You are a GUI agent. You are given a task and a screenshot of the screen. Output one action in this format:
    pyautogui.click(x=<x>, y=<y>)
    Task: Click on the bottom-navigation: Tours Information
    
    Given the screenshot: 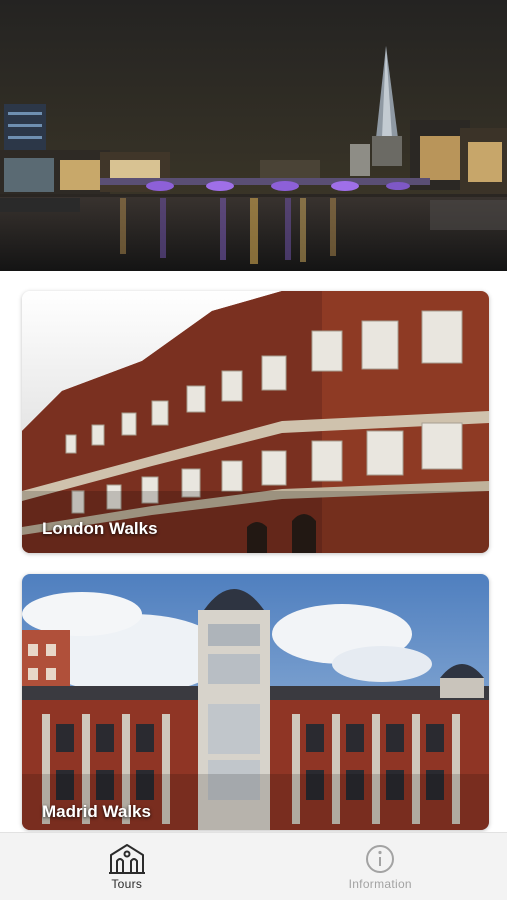 What is the action you would take?
    pyautogui.click(x=253, y=866)
    